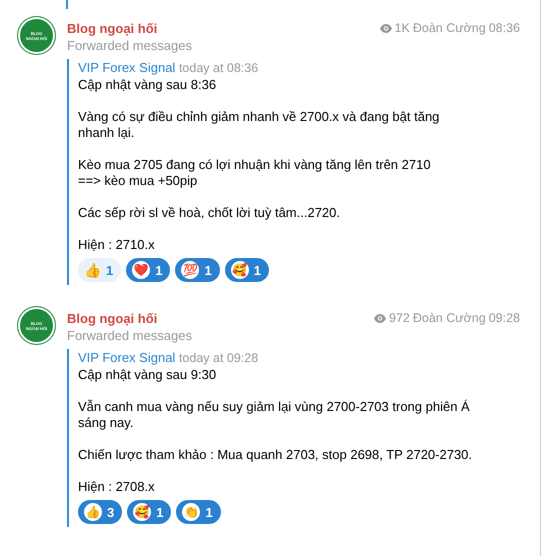 The height and width of the screenshot is (556, 541). Describe the element at coordinates (276, 455) in the screenshot. I see `message-paragraph: Chiến lược tham khảo : Mua quanh 2703, stop 2698, TP 2720-2730.` at that location.